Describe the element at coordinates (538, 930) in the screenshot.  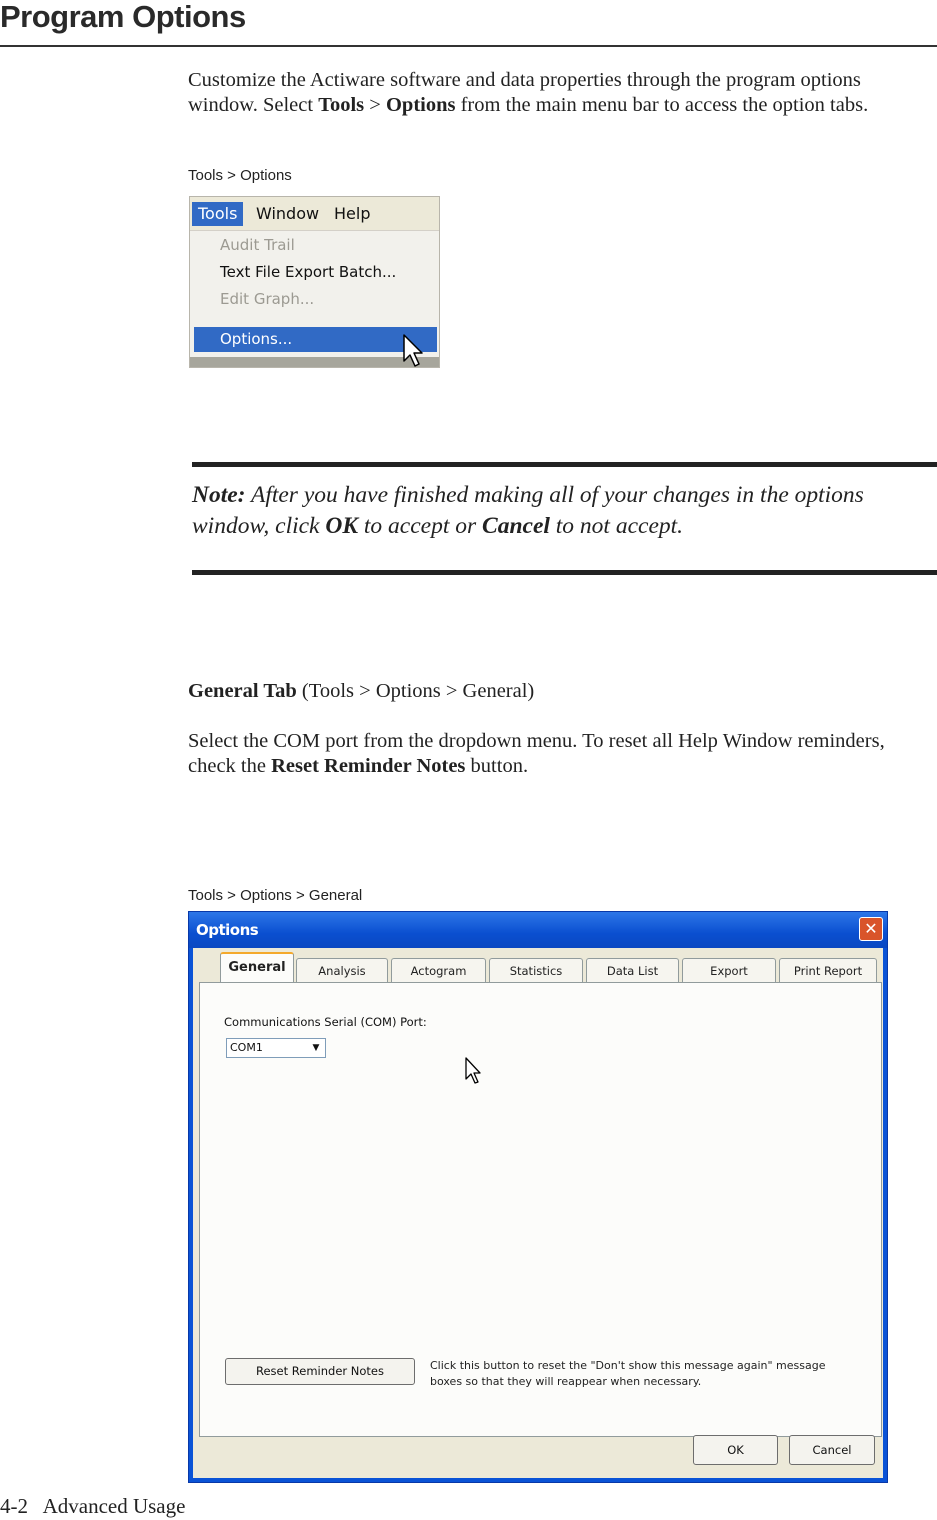
I see `dialog-titlebar: Options ✕` at that location.